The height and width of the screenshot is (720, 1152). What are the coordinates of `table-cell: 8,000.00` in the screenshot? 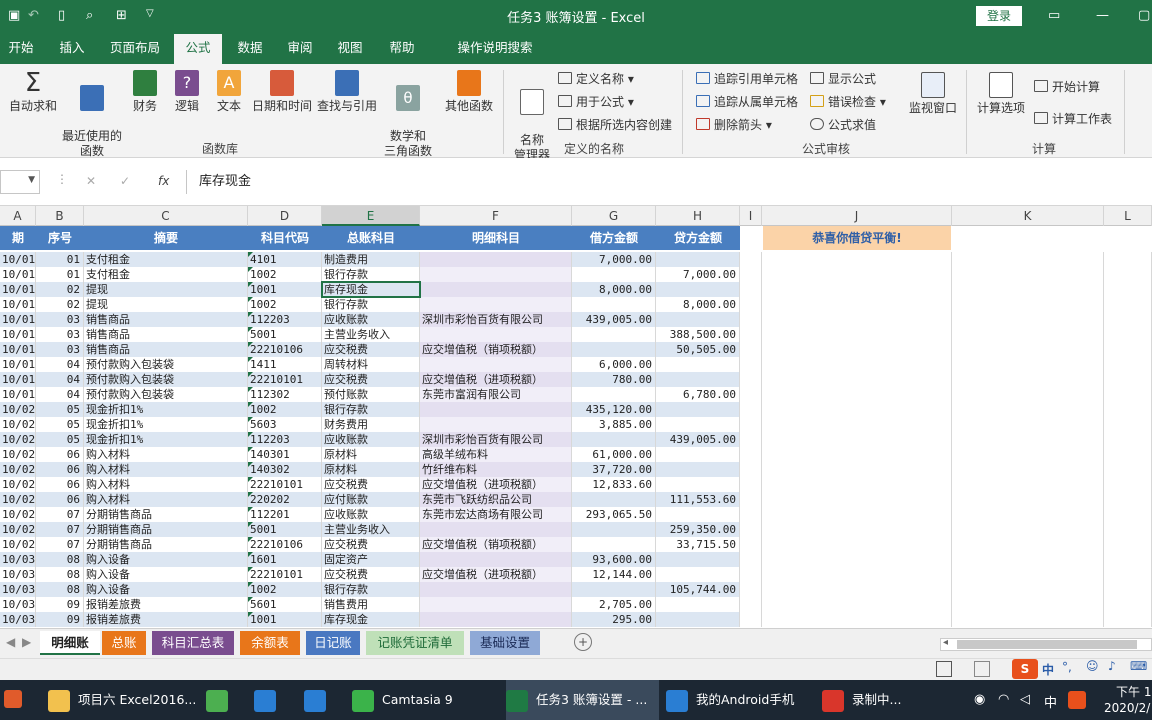 It's located at (698, 304).